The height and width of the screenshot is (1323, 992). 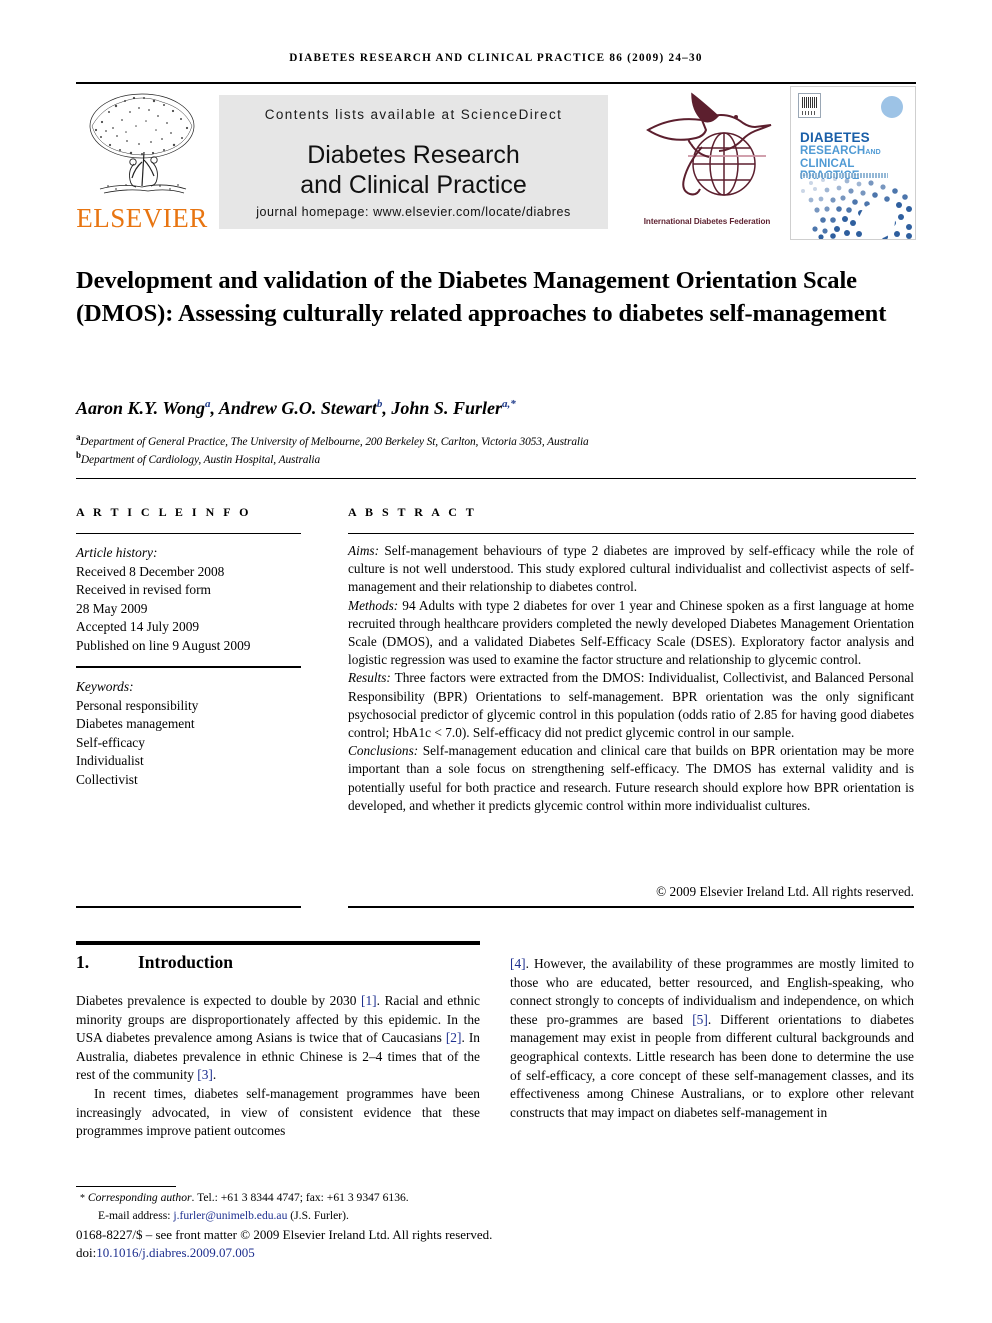 What do you see at coordinates (117, 552) in the screenshot?
I see `article-history-label: Article history:` at bounding box center [117, 552].